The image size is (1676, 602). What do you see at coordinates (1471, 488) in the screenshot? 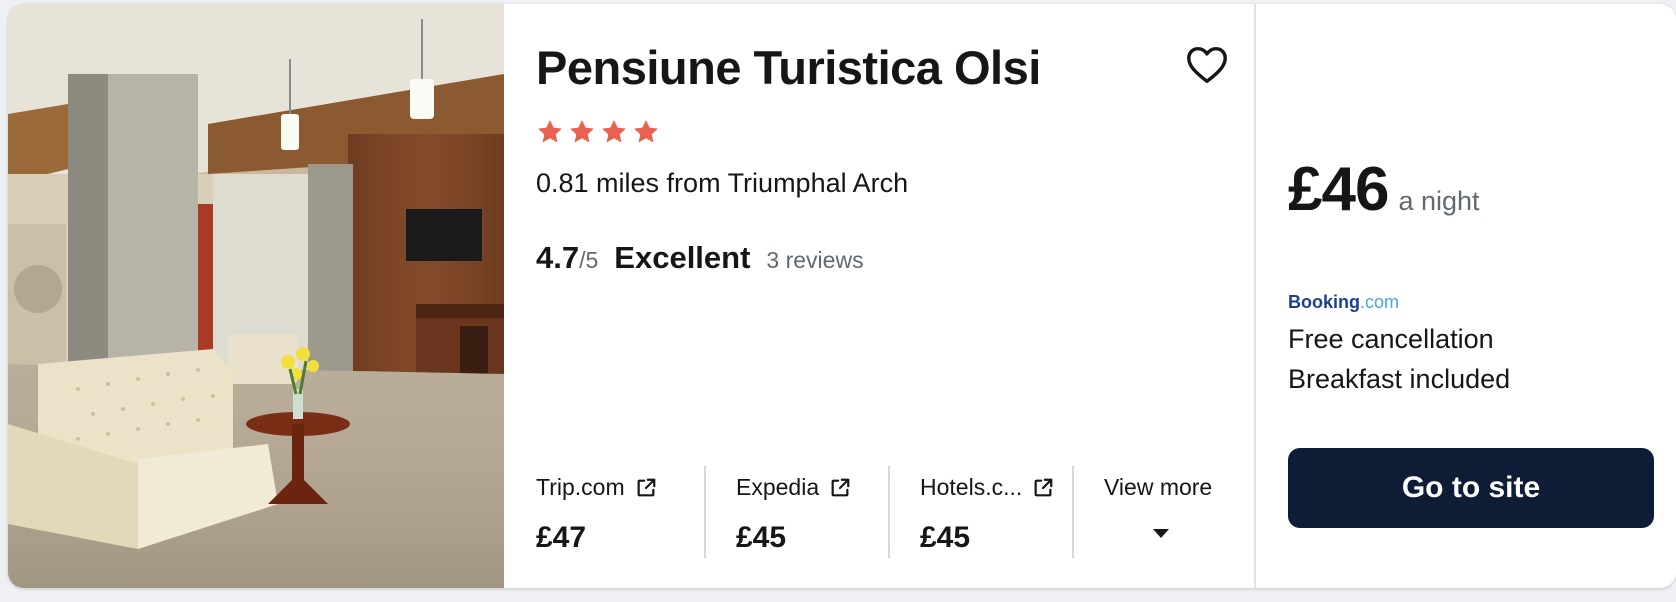
I see `go-to-site-button: Go to site` at bounding box center [1471, 488].